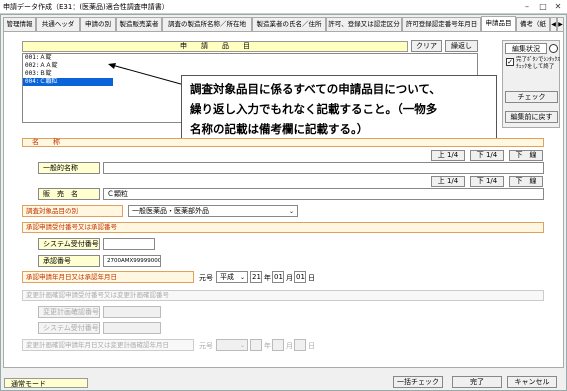 The height and width of the screenshot is (391, 567). What do you see at coordinates (148, 75) in the screenshot?
I see `callout-pointer` at bounding box center [148, 75].